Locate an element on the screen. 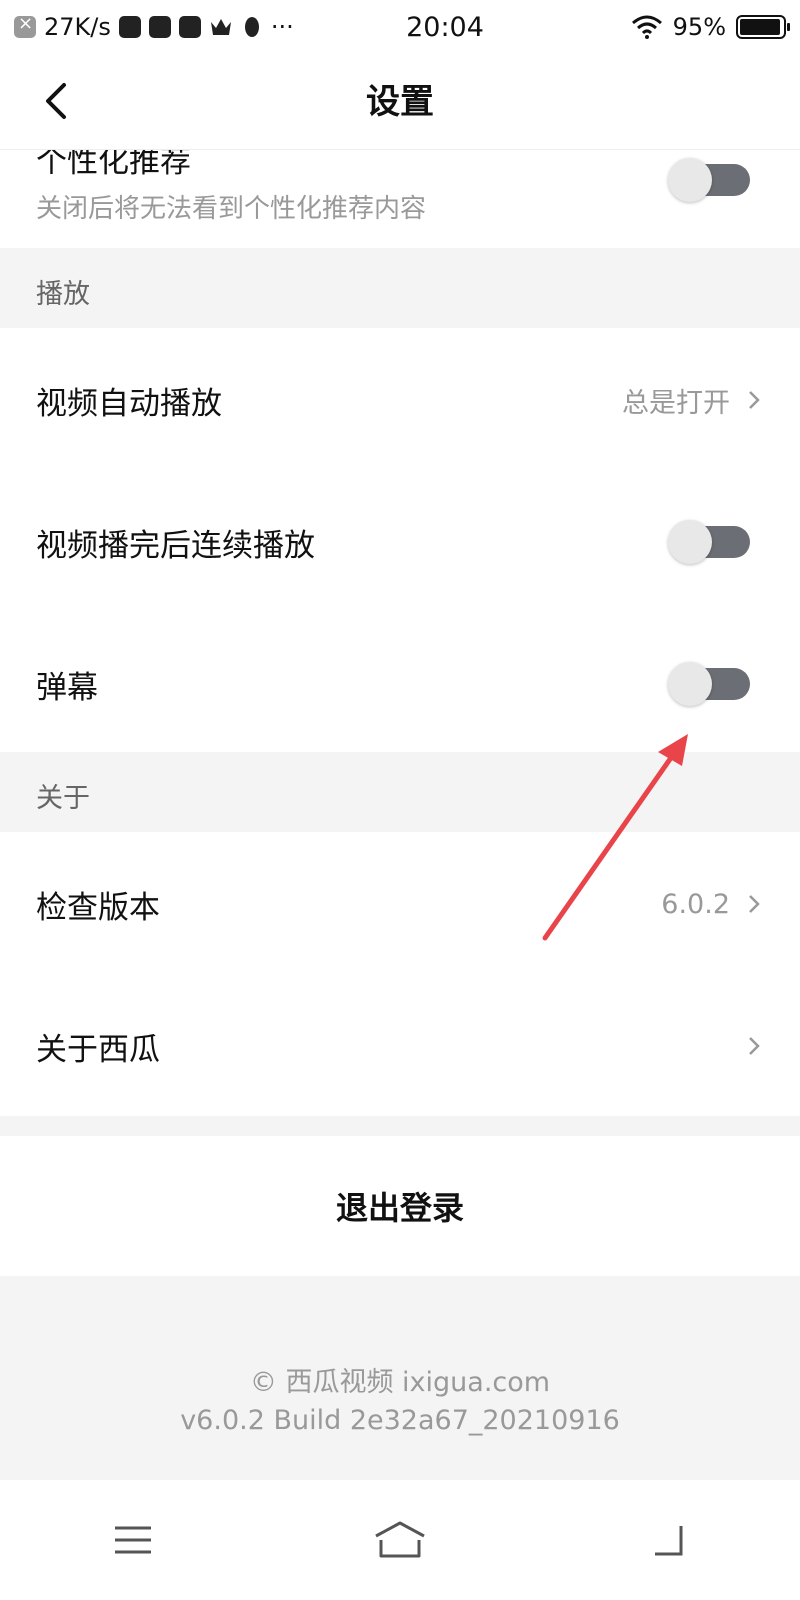  system-navigation-bar is located at coordinates (400, 1540).